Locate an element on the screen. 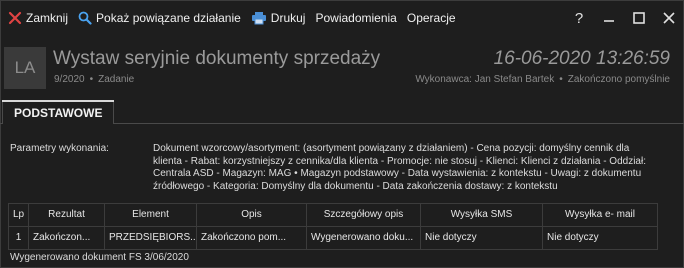 The height and width of the screenshot is (268, 684). column-header-sms: Wysyłka SMS is located at coordinates (482, 215).